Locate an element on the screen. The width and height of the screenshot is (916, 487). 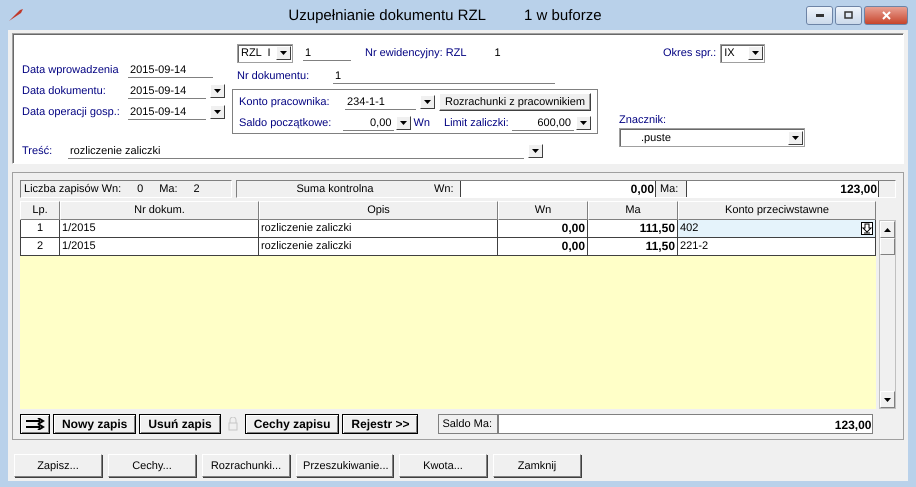
column-header: Lp. is located at coordinates (40, 210).